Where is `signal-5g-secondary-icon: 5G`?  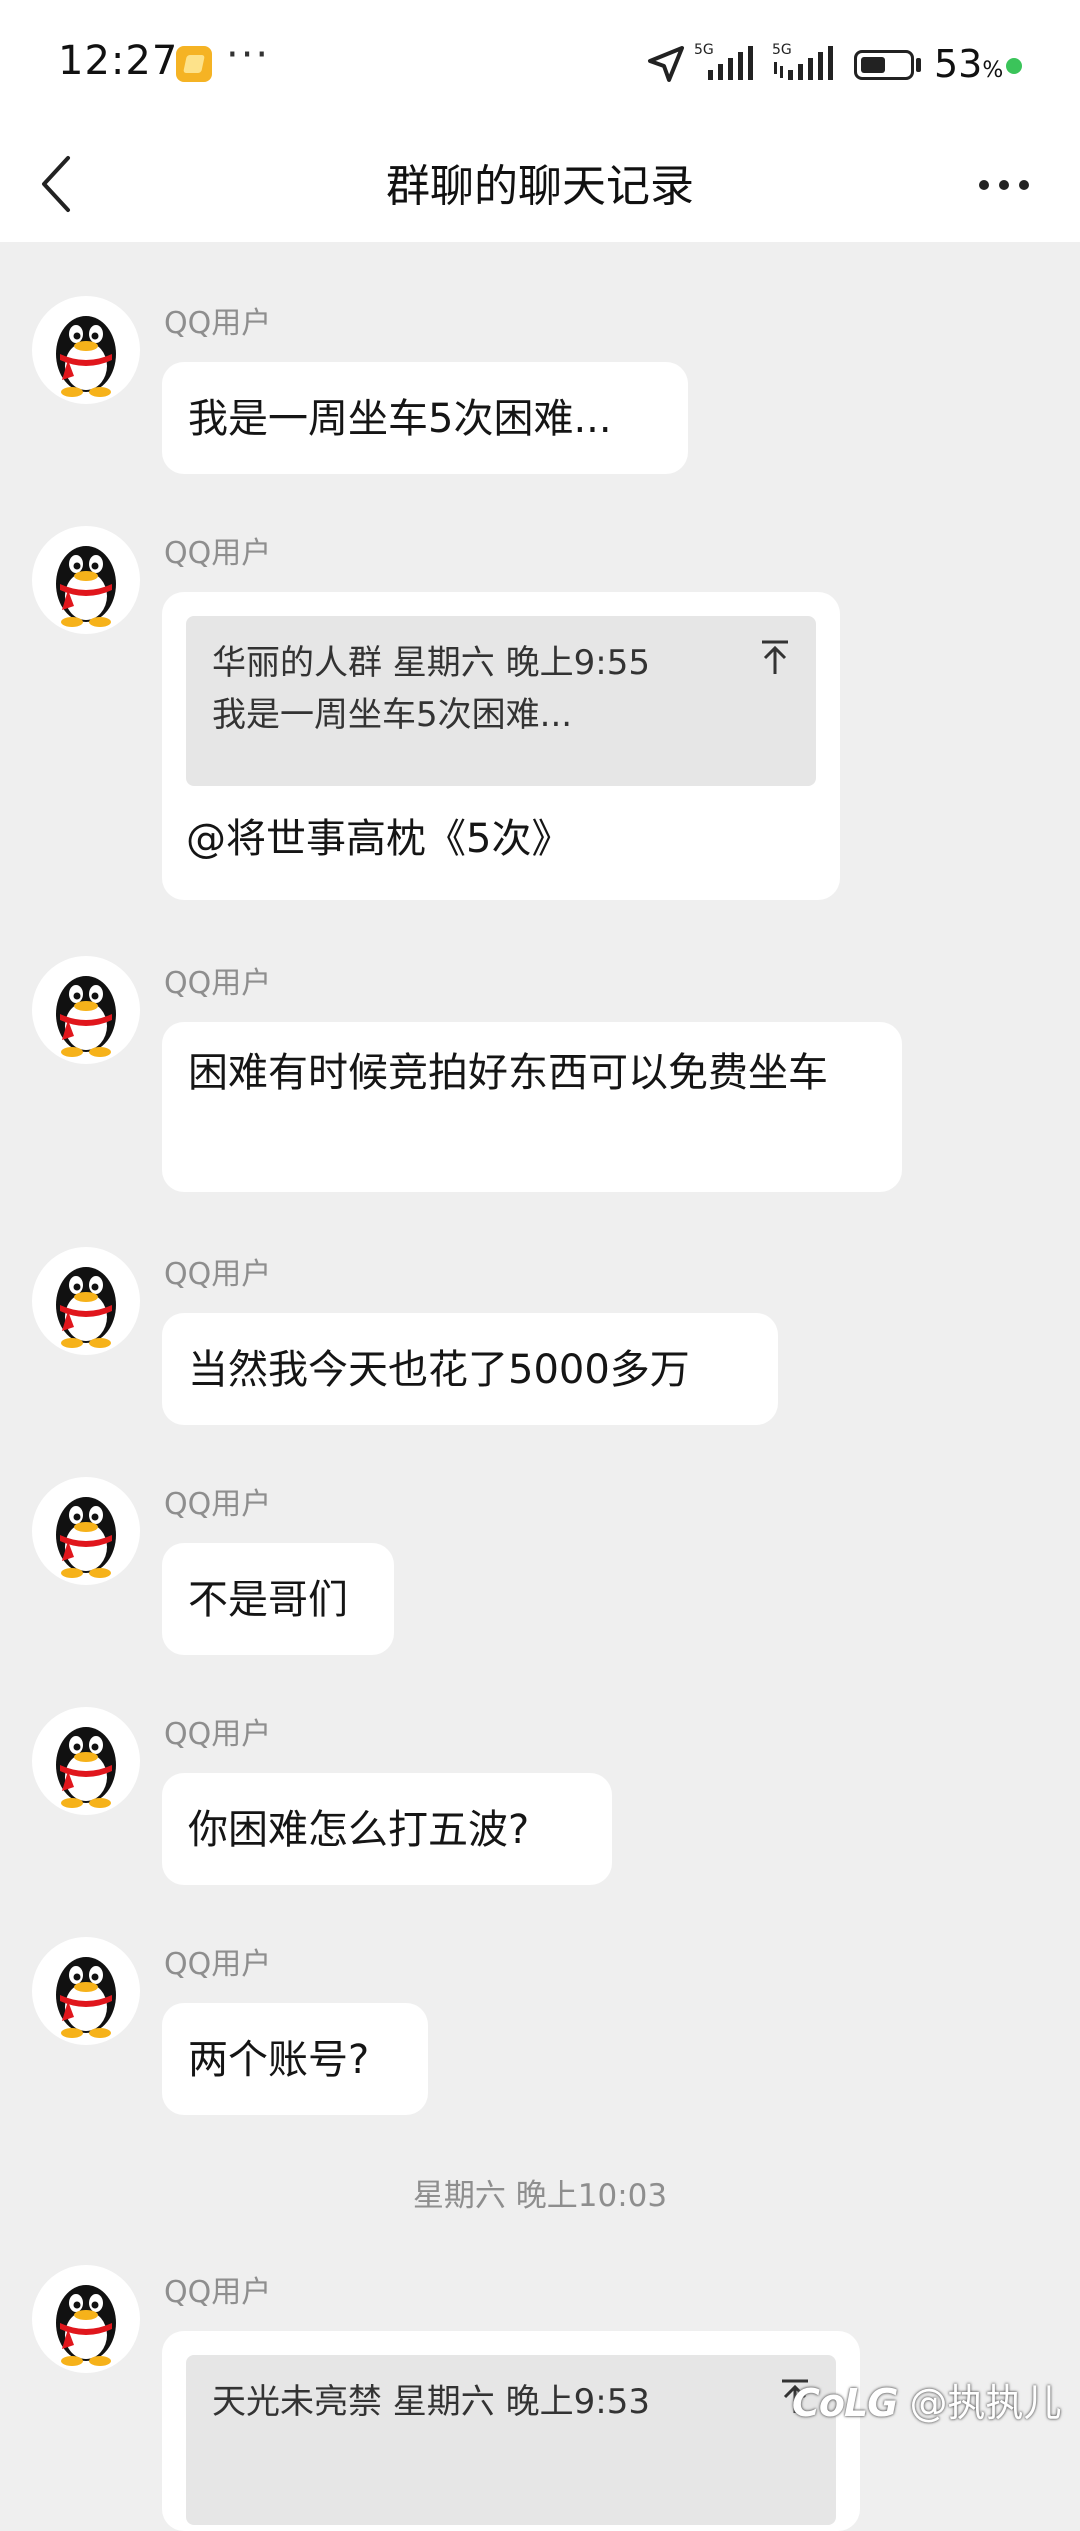
signal-5g-secondary-icon: 5G is located at coordinates (802, 61).